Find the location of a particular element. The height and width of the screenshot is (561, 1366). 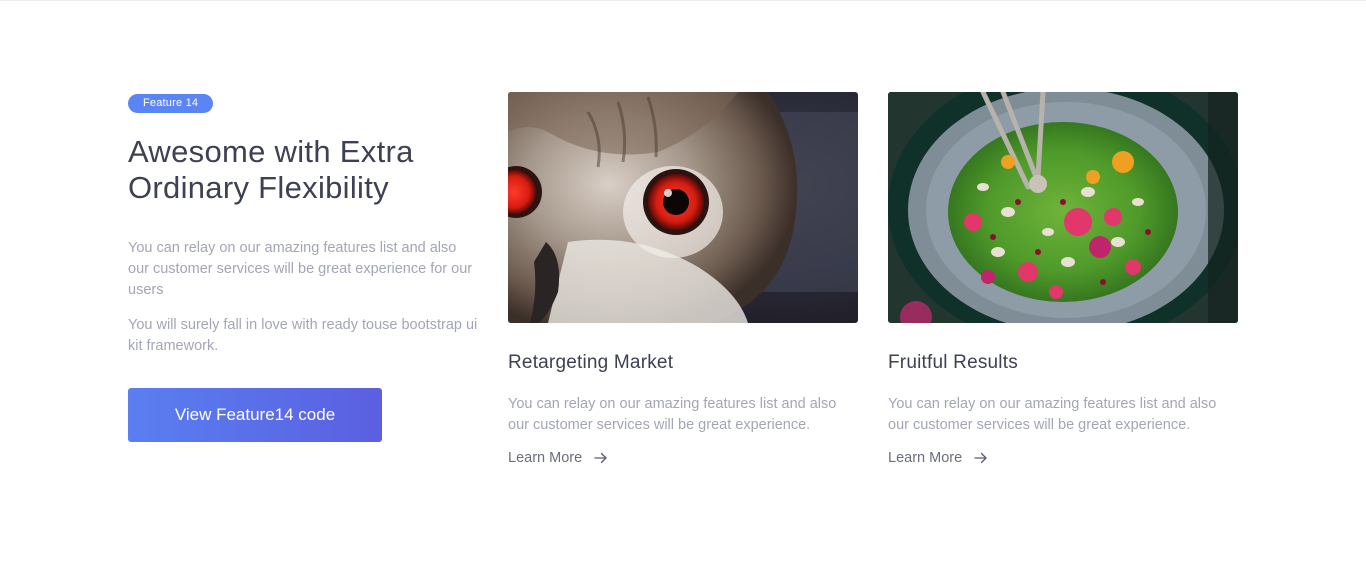

owl-photo is located at coordinates (683, 207).